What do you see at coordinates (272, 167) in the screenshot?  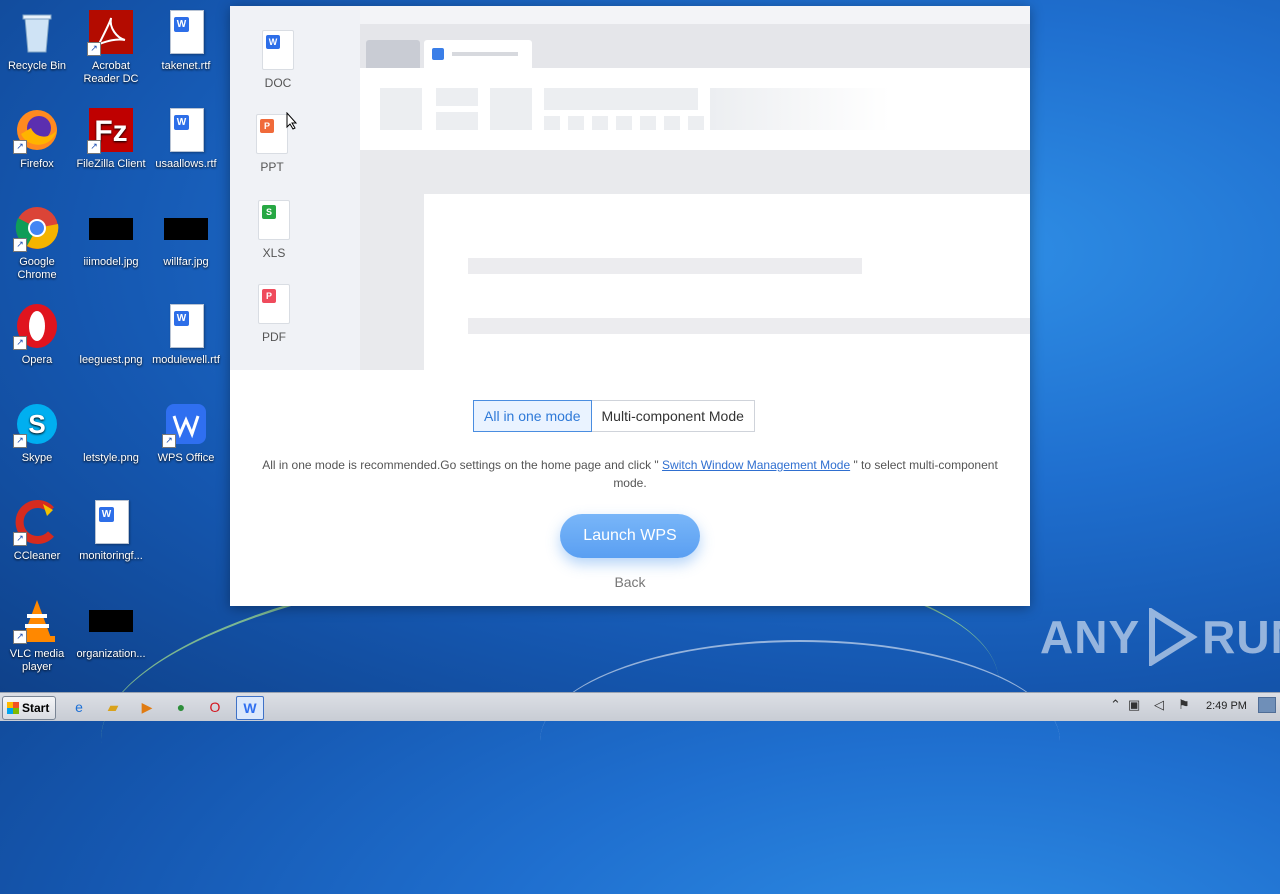 I see `file-type-label: PPT` at bounding box center [272, 167].